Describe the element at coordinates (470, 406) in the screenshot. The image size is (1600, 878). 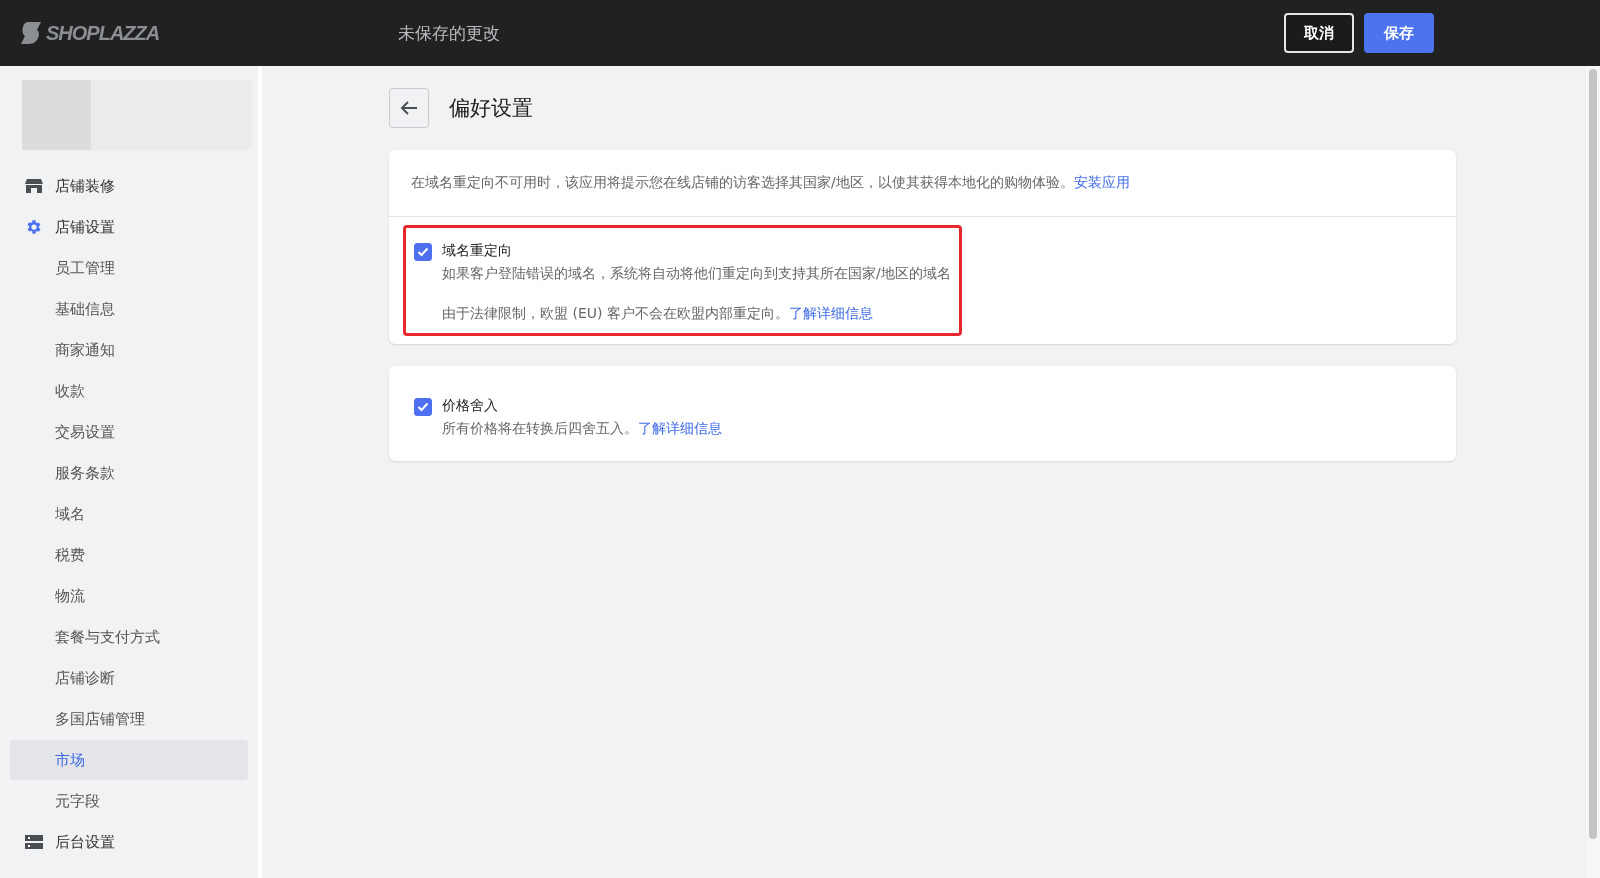
I see `checkbox-label: 价格舍入` at that location.